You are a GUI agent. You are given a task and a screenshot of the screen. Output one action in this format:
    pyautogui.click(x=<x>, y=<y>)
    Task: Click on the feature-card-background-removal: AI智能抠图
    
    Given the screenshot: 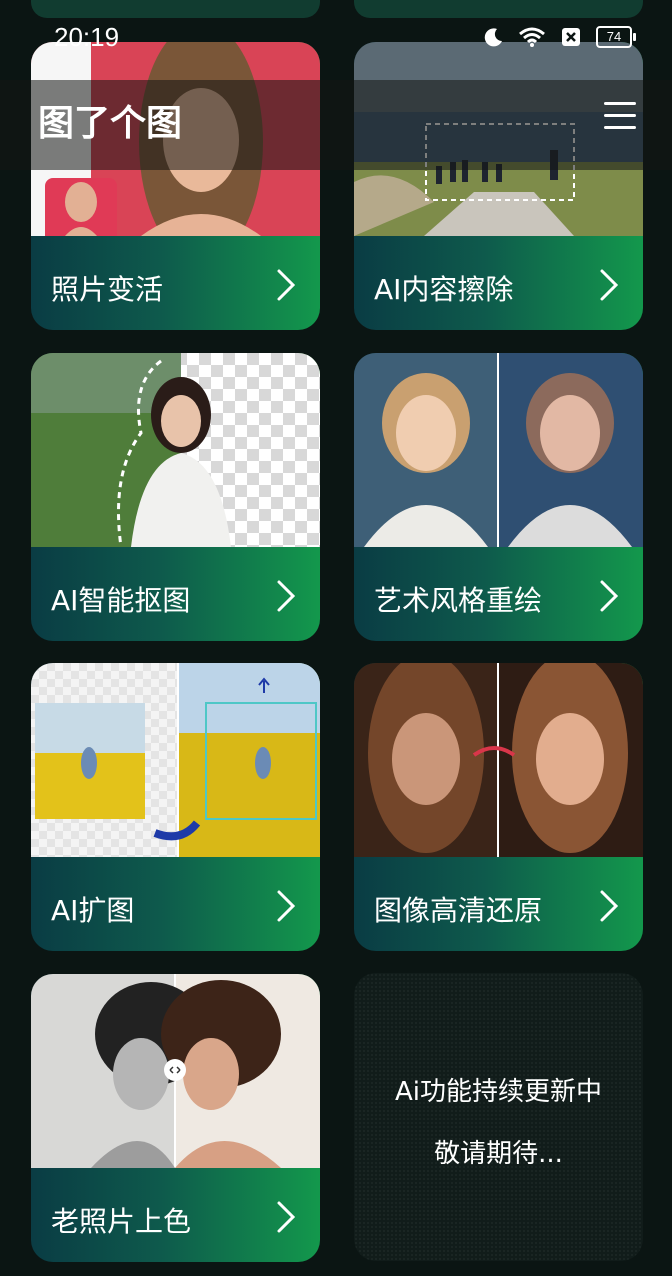 What is the action you would take?
    pyautogui.click(x=175, y=497)
    